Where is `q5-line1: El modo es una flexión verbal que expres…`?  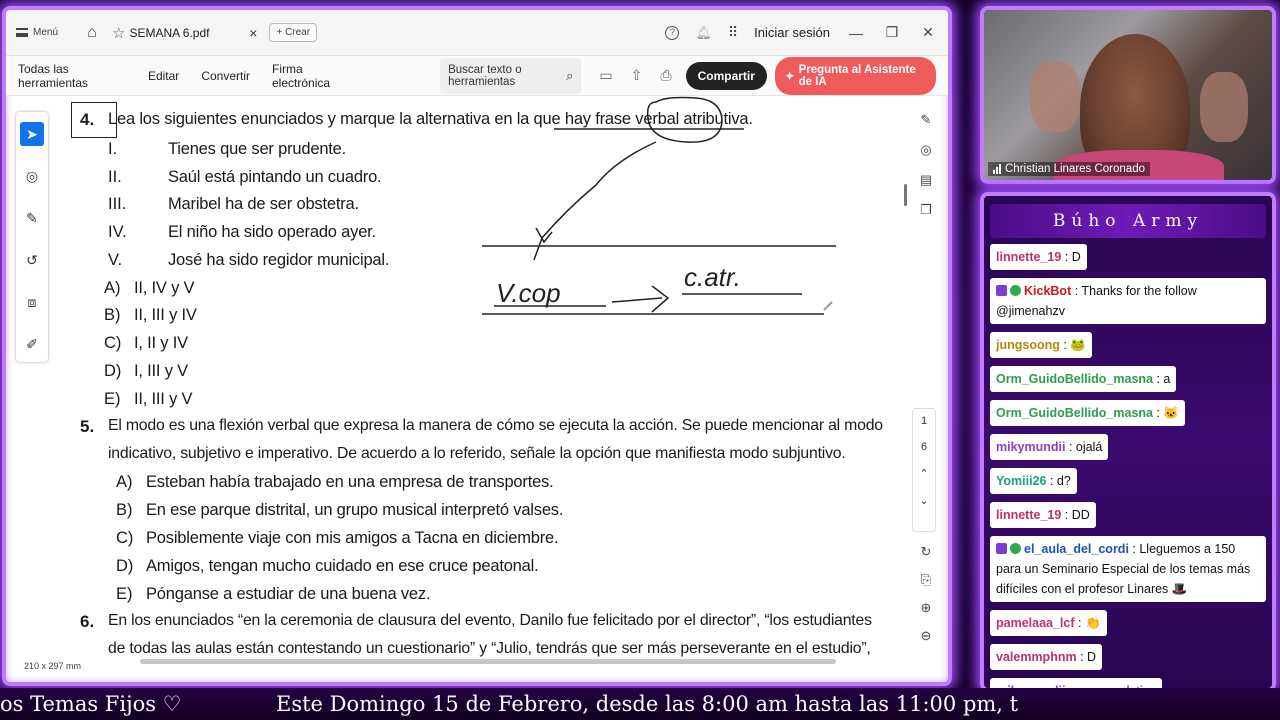 q5-line1: El modo es una flexión verbal que expres… is located at coordinates (495, 425).